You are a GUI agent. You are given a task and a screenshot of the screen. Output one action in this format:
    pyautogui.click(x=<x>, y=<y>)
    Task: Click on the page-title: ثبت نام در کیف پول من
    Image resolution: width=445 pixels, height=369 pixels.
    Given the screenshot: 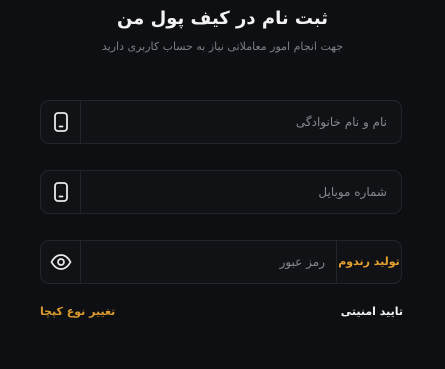 What is the action you would take?
    pyautogui.click(x=222, y=18)
    